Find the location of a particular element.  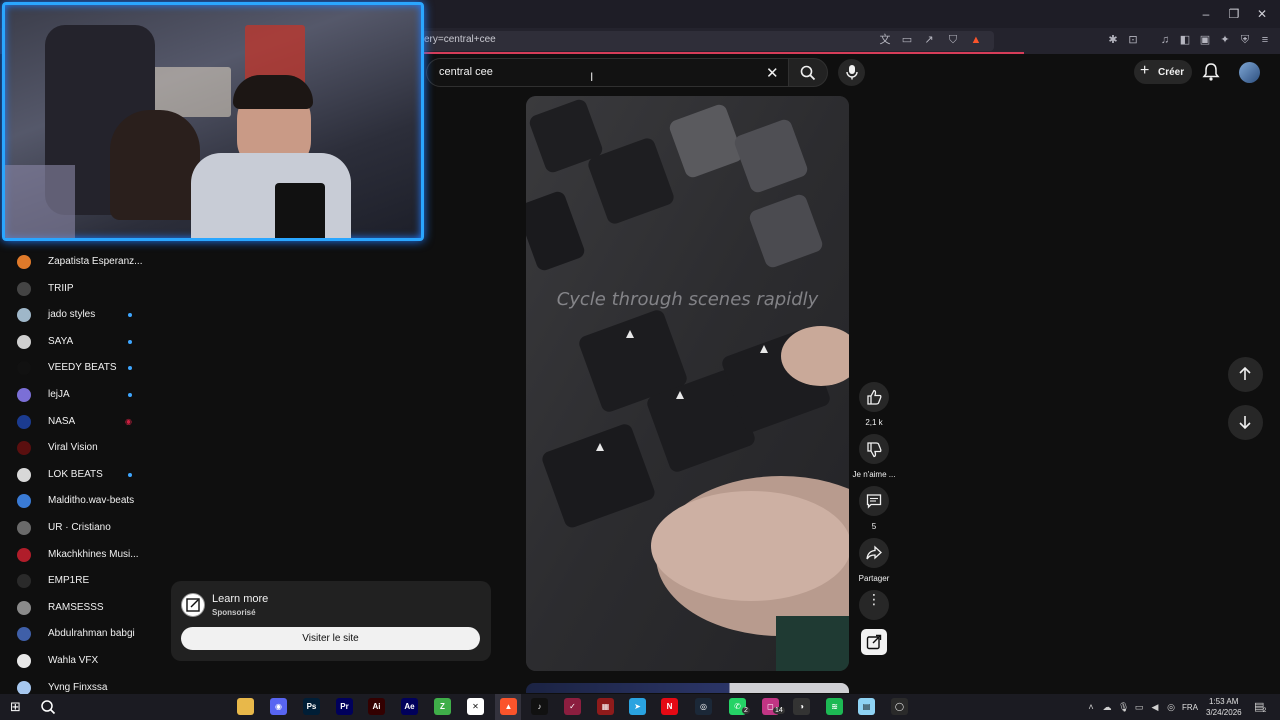

tray-app-icon: ☁ is located at coordinates (1107, 707).